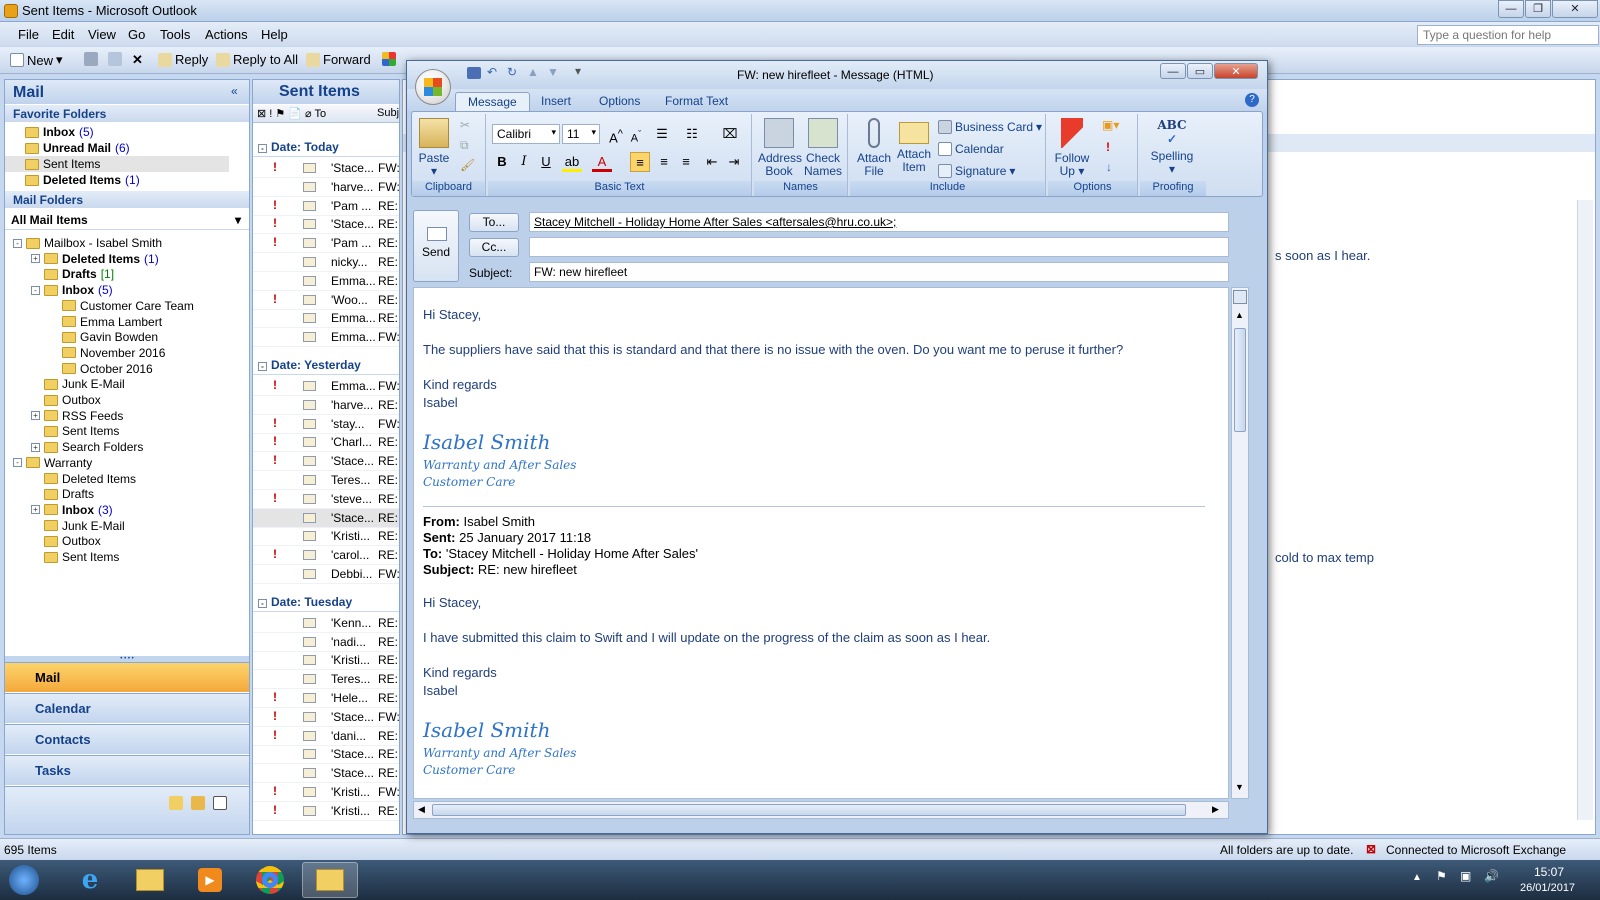 The image size is (1600, 900). Describe the element at coordinates (421, 809) in the screenshot. I see `scroll-left-icon: ◀` at that location.